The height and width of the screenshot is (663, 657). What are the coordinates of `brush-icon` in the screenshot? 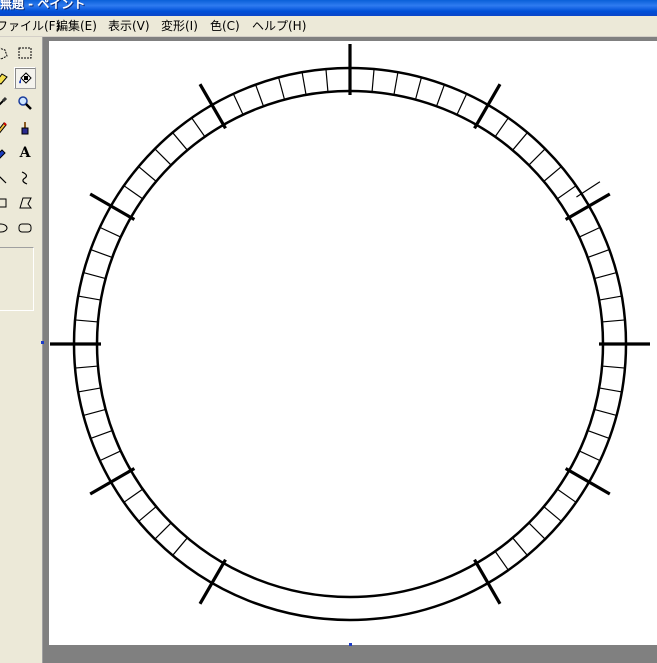 It's located at (25, 128).